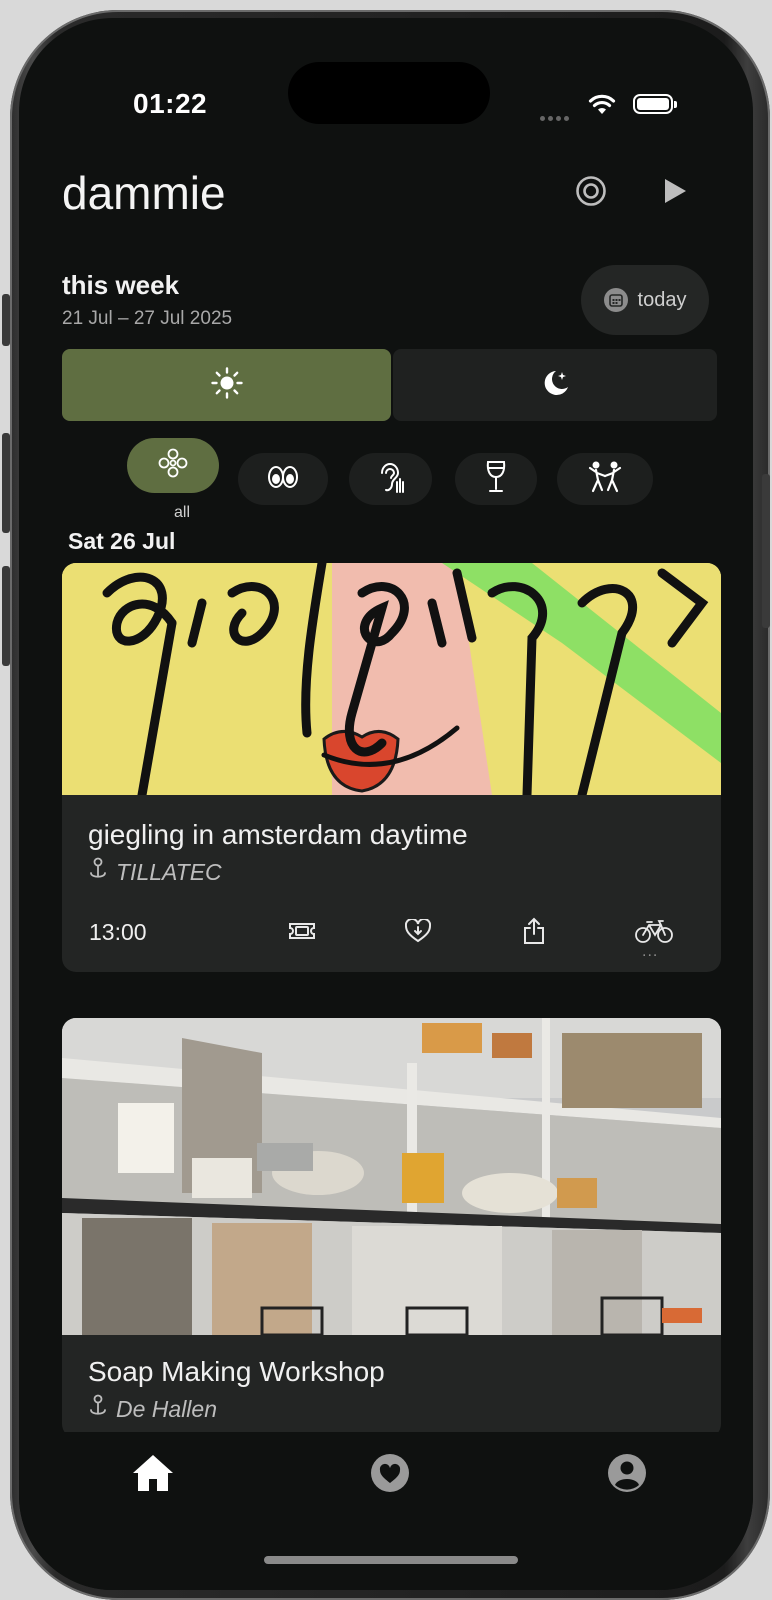  What do you see at coordinates (534, 931) in the screenshot?
I see `share-icon` at bounding box center [534, 931].